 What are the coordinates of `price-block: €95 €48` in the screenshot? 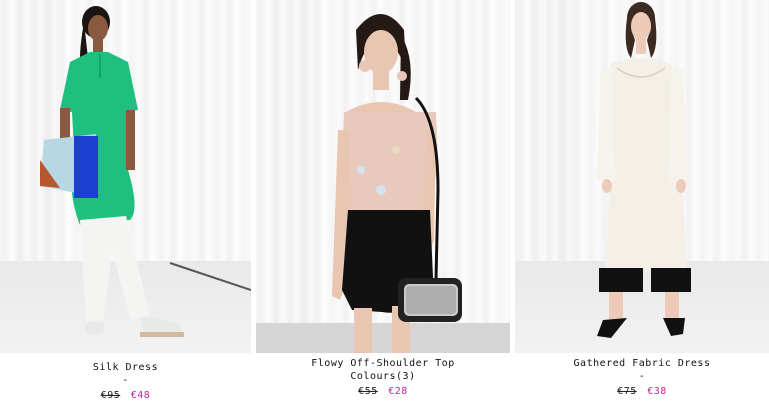 It's located at (125, 395).